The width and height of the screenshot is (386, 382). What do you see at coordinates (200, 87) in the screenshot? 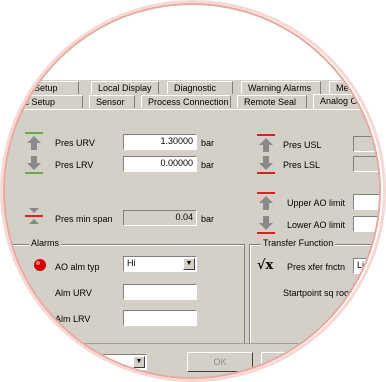
I see `tab-diagnostic: Diagnostic` at bounding box center [200, 87].